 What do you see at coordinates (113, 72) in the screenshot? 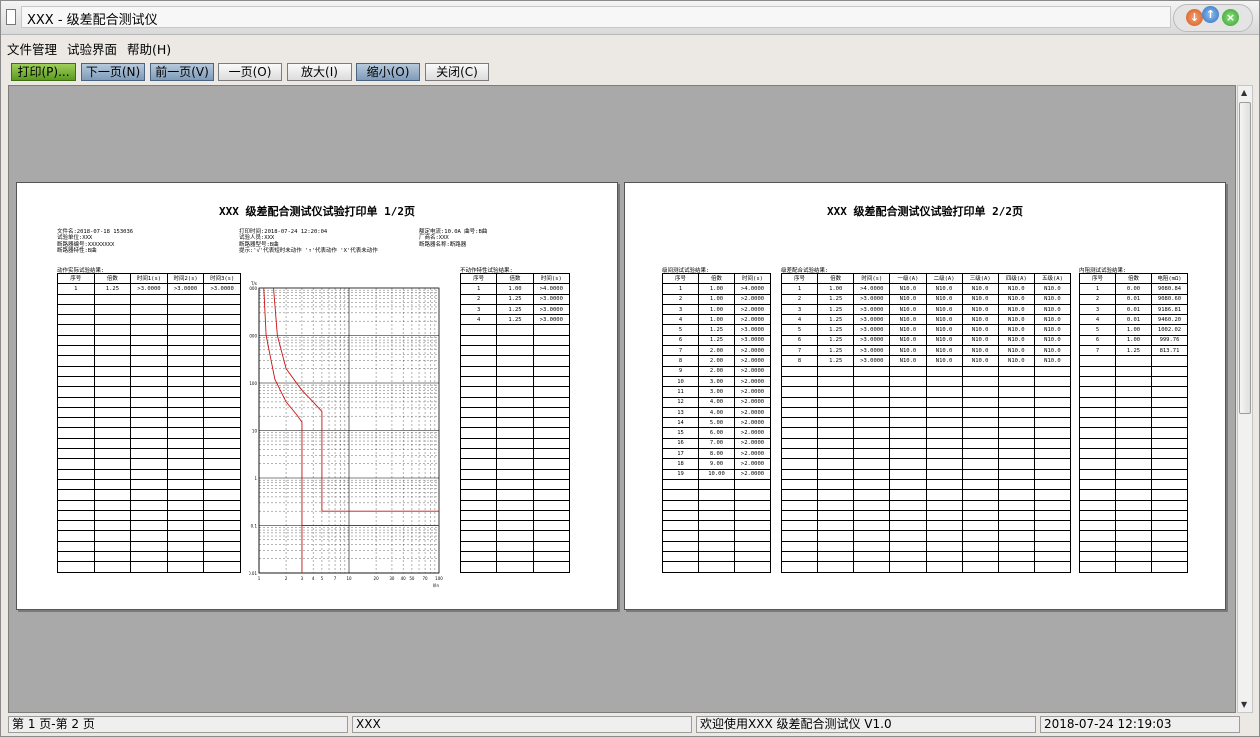
I see `next-page-button: 下一页(N)` at bounding box center [113, 72].